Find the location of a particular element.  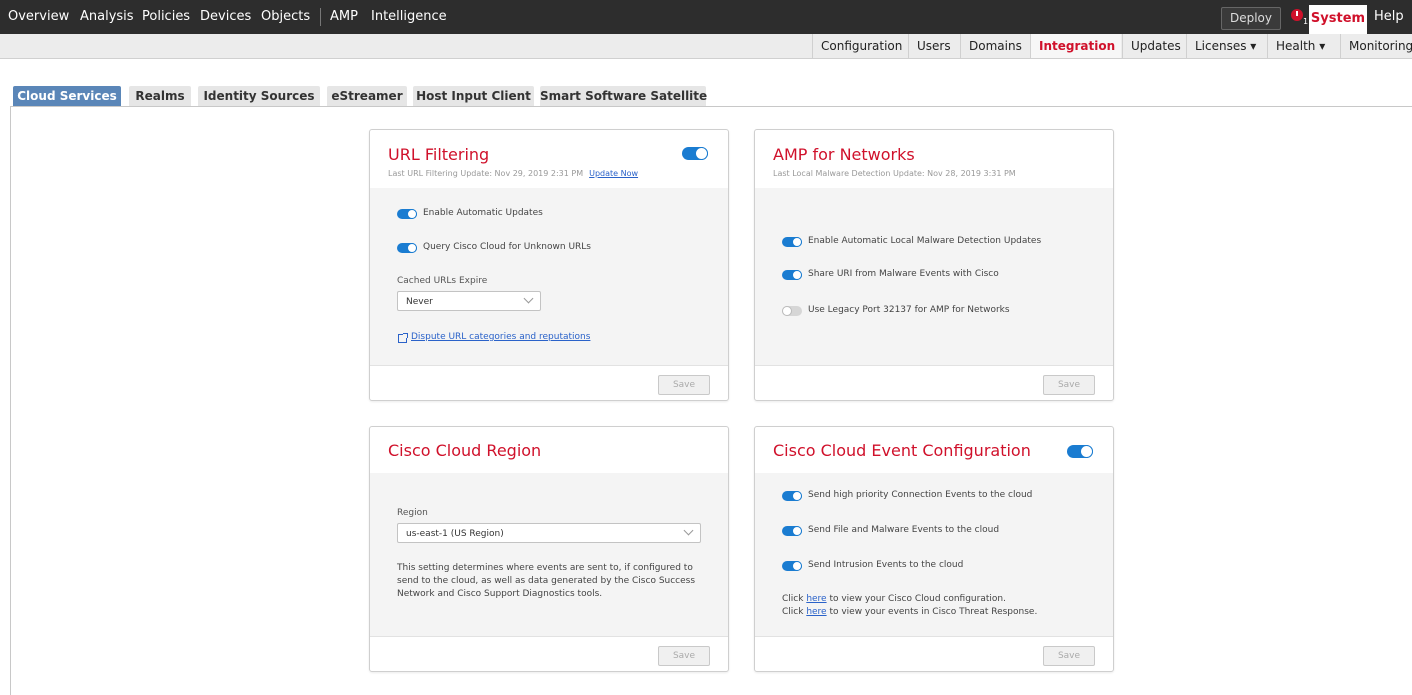

nav-system: System is located at coordinates (1338, 19).